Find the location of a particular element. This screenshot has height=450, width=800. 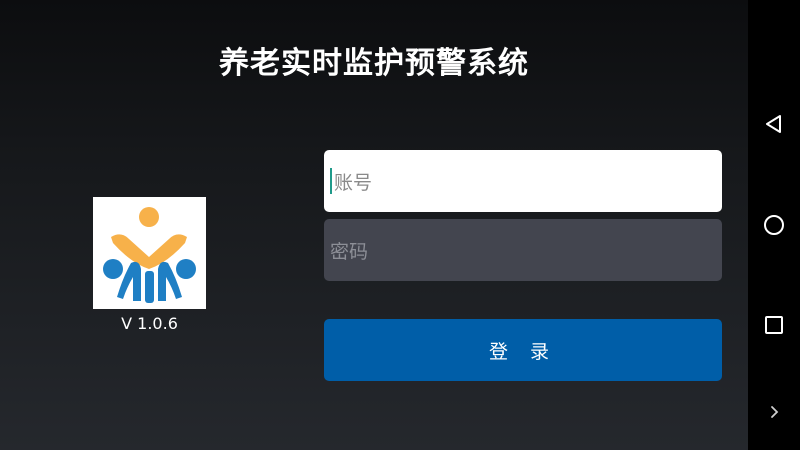

text-cursor is located at coordinates (331, 181).